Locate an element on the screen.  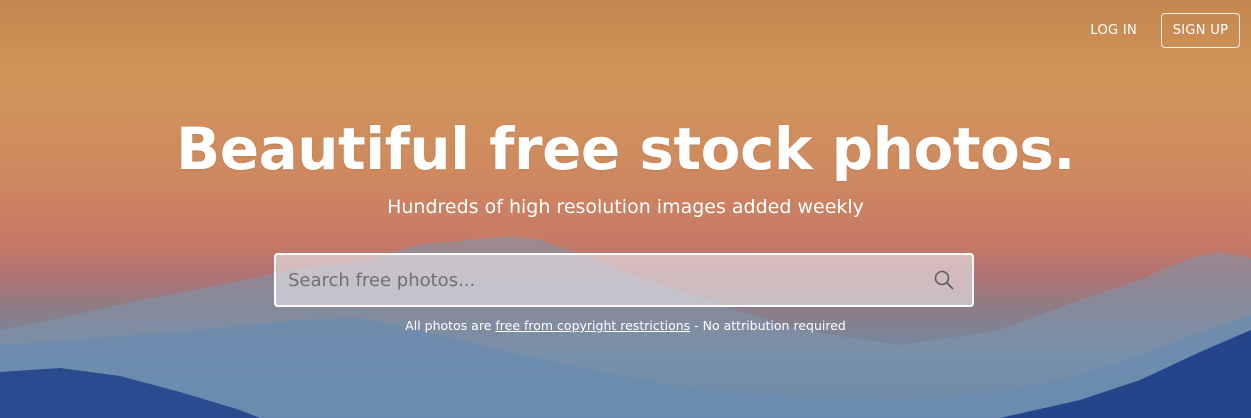
hero-headline: Beautiful free stock photos. is located at coordinates (625, 149).